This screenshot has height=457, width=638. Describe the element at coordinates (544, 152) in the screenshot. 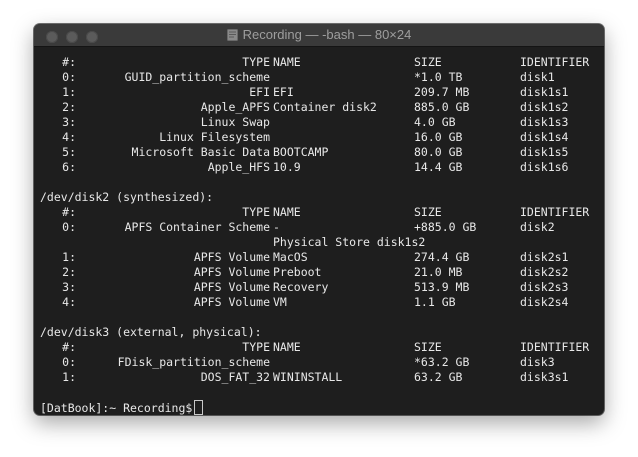

I see `partition-identifier: disk1s5` at that location.